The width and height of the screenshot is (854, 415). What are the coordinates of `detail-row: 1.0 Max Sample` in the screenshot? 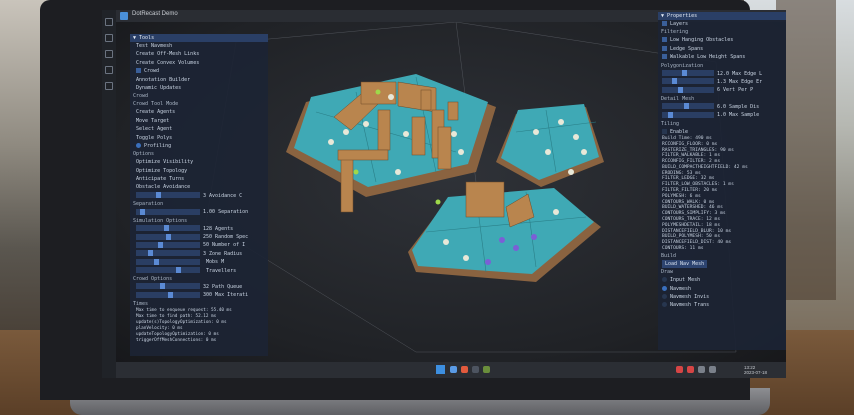 It's located at (722, 115).